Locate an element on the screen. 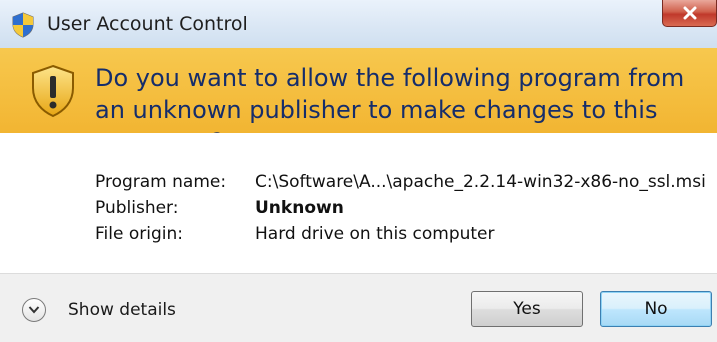 Image resolution: width=717 pixels, height=342 pixels. title-bar: User Account Control is located at coordinates (358, 24).